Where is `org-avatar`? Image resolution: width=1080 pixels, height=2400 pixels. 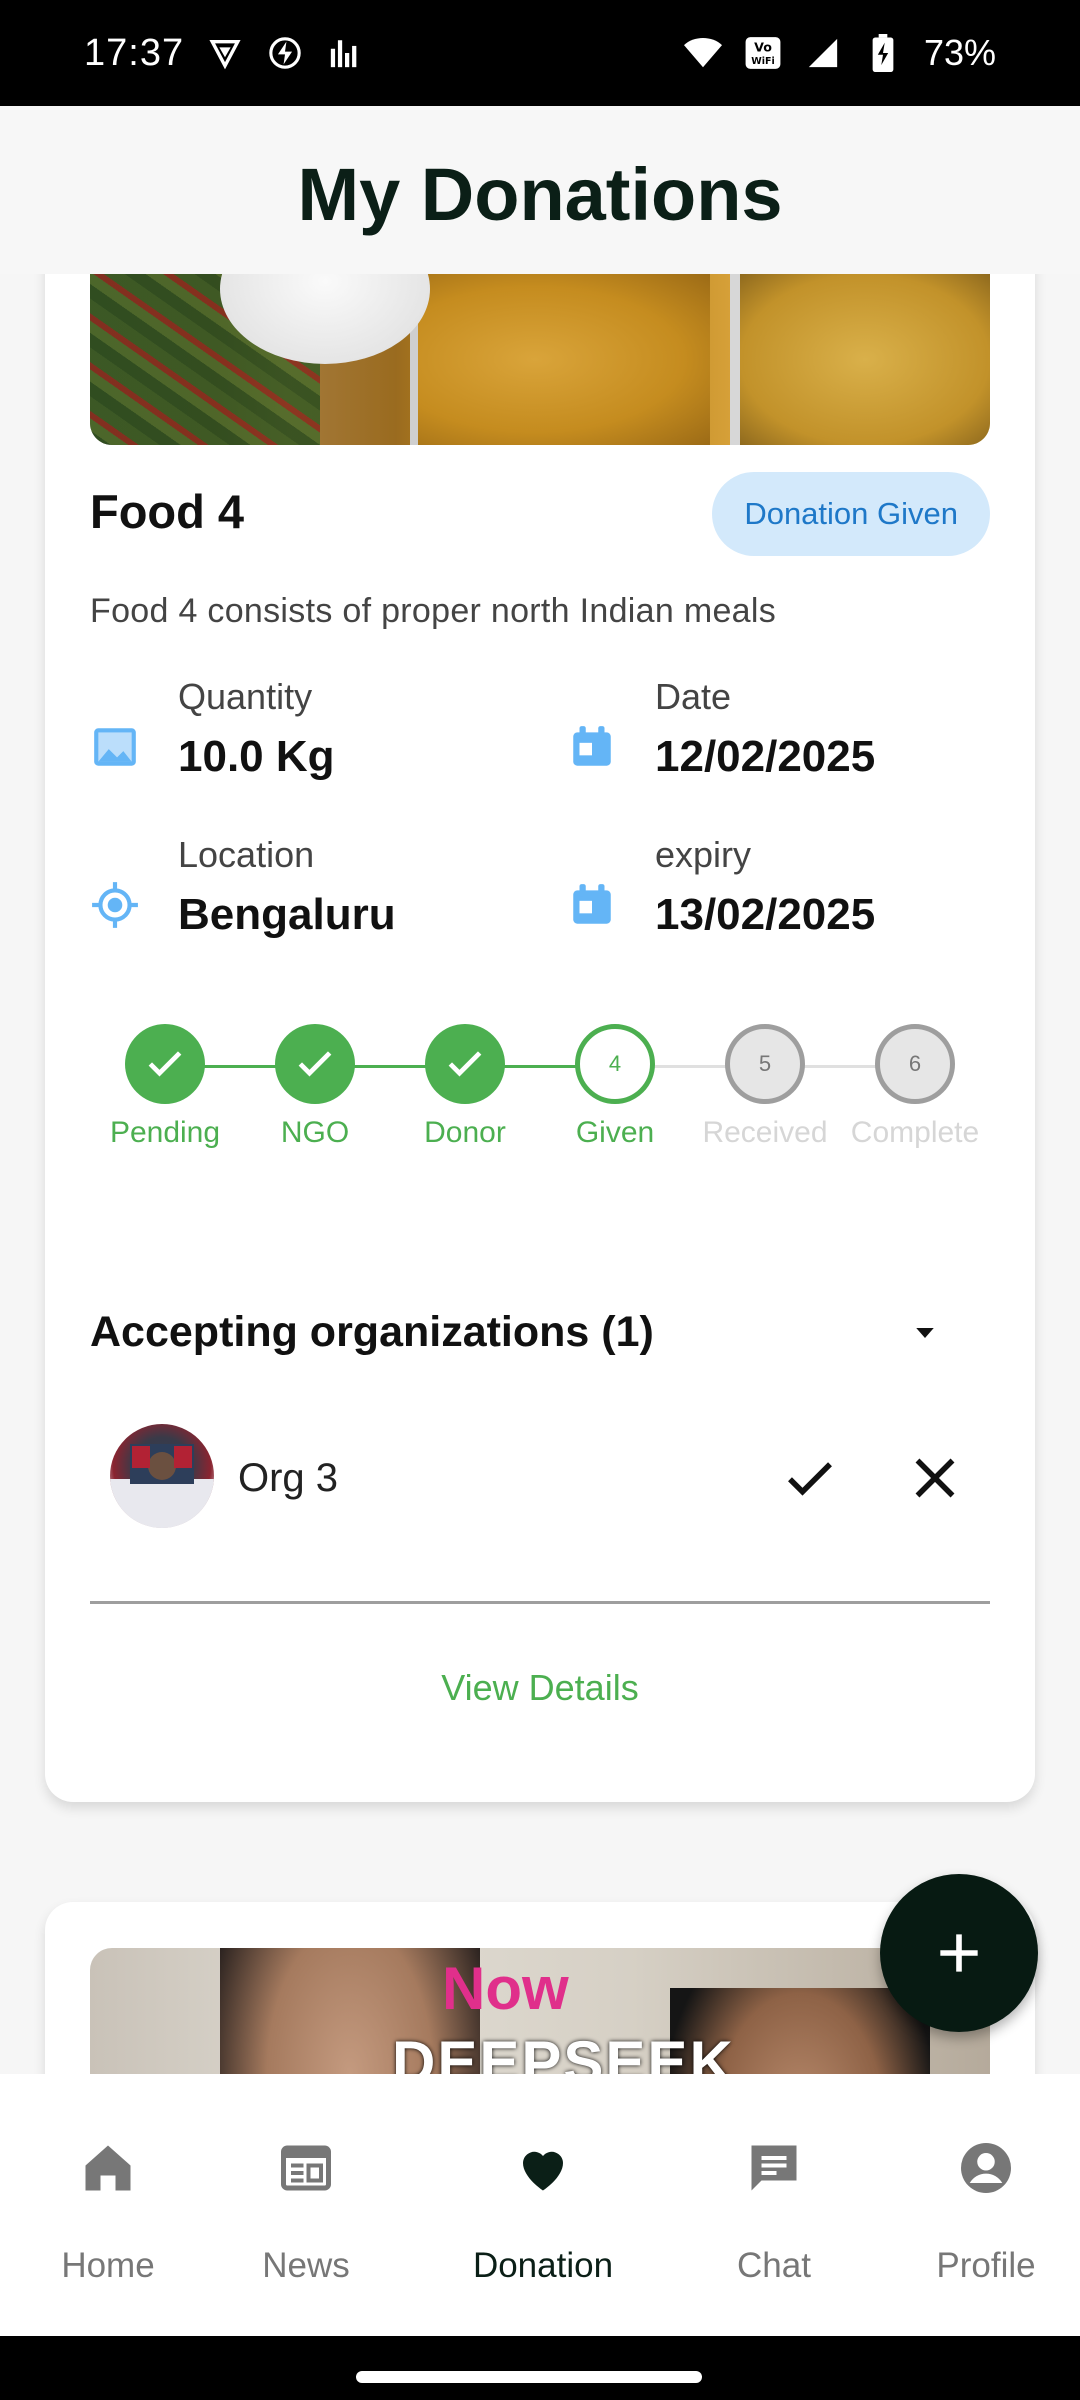 org-avatar is located at coordinates (162, 1476).